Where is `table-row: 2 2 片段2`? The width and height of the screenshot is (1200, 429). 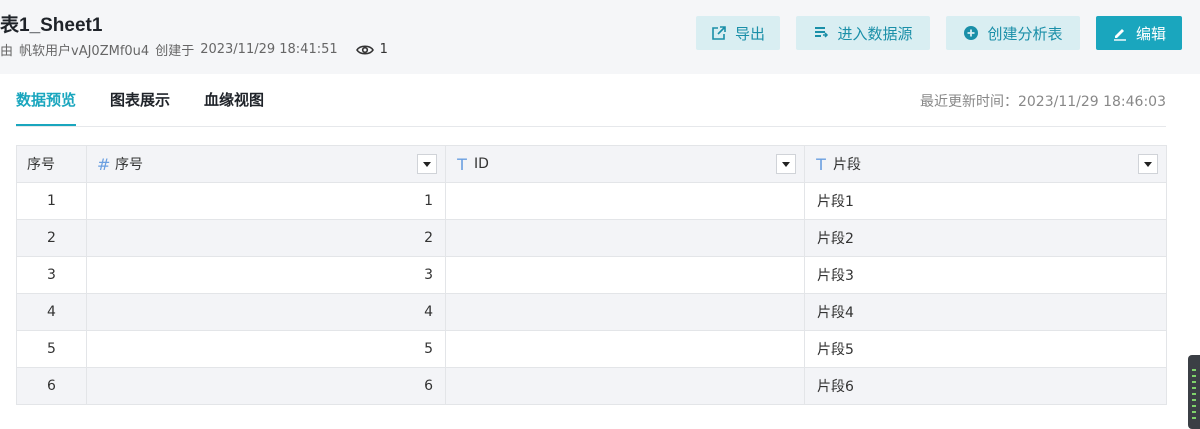 table-row: 2 2 片段2 is located at coordinates (591, 238).